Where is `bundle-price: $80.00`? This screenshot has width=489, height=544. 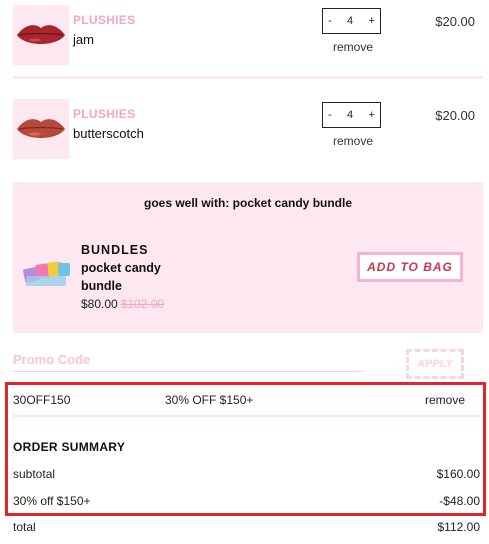
bundle-price: $80.00 is located at coordinates (99, 304).